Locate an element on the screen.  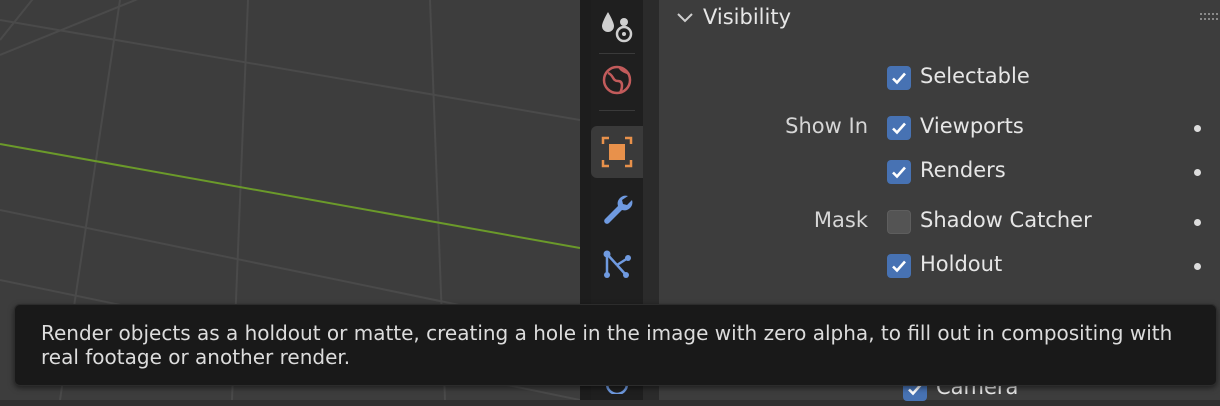
particles-icon is located at coordinates (617, 27).